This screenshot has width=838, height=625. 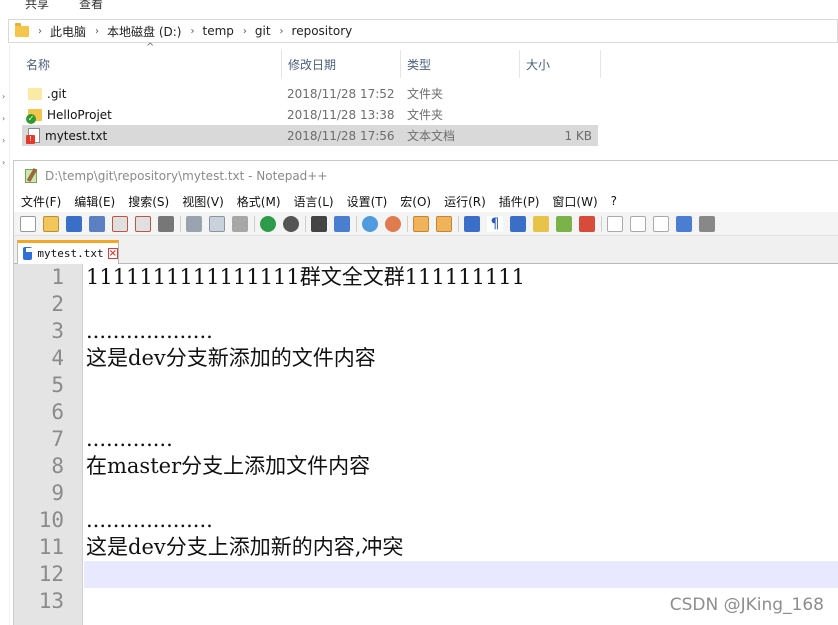 What do you see at coordinates (94, 201) in the screenshot?
I see `menu-edit: 编辑(E)` at bounding box center [94, 201].